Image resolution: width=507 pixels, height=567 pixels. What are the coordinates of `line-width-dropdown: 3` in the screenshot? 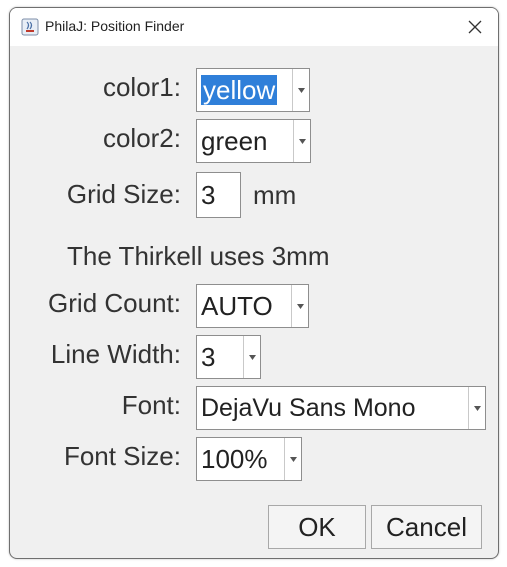 It's located at (228, 357).